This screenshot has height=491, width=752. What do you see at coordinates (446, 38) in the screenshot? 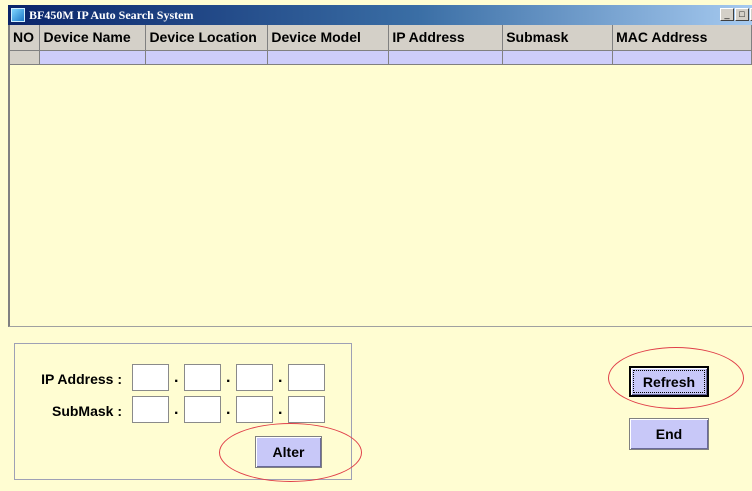
I see `column-header-ip-address: IP Address` at bounding box center [446, 38].